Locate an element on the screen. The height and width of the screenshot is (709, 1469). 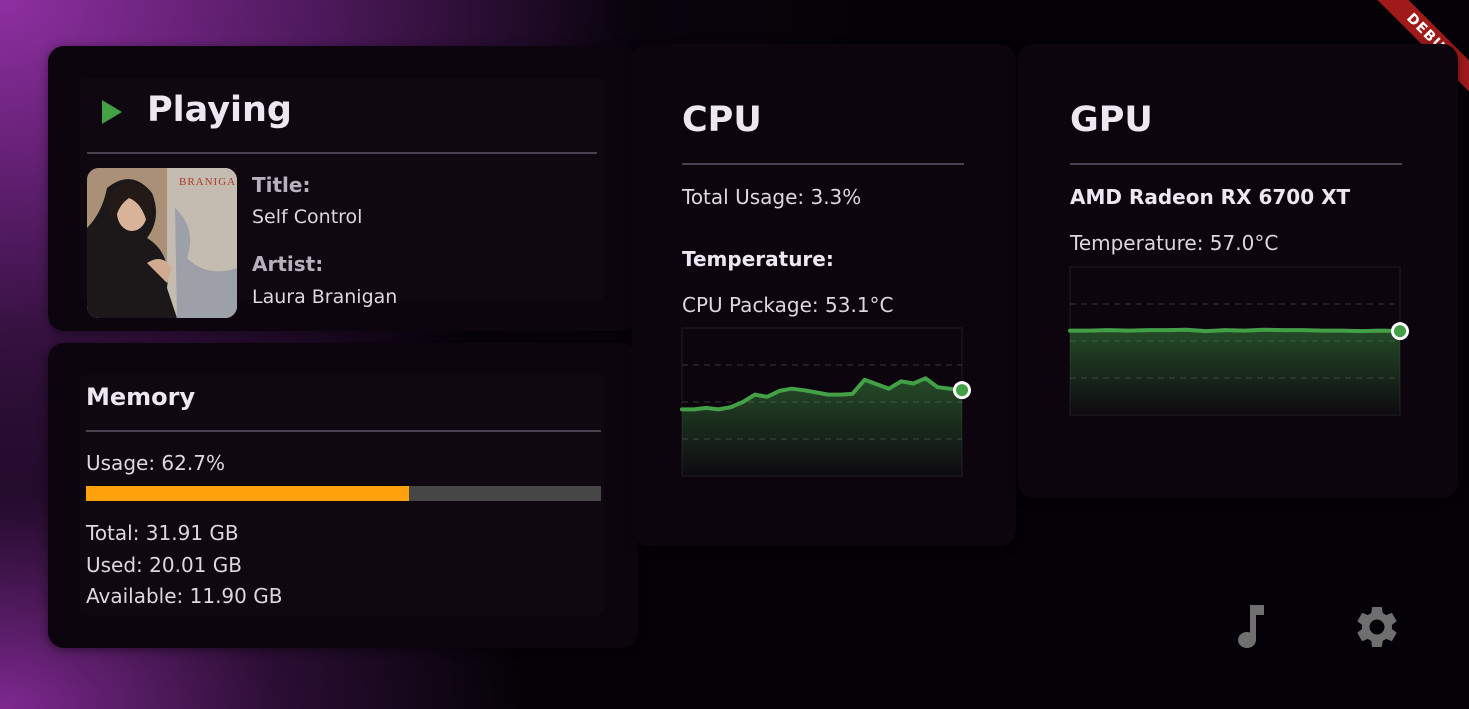
gear-icon is located at coordinates (1377, 626).